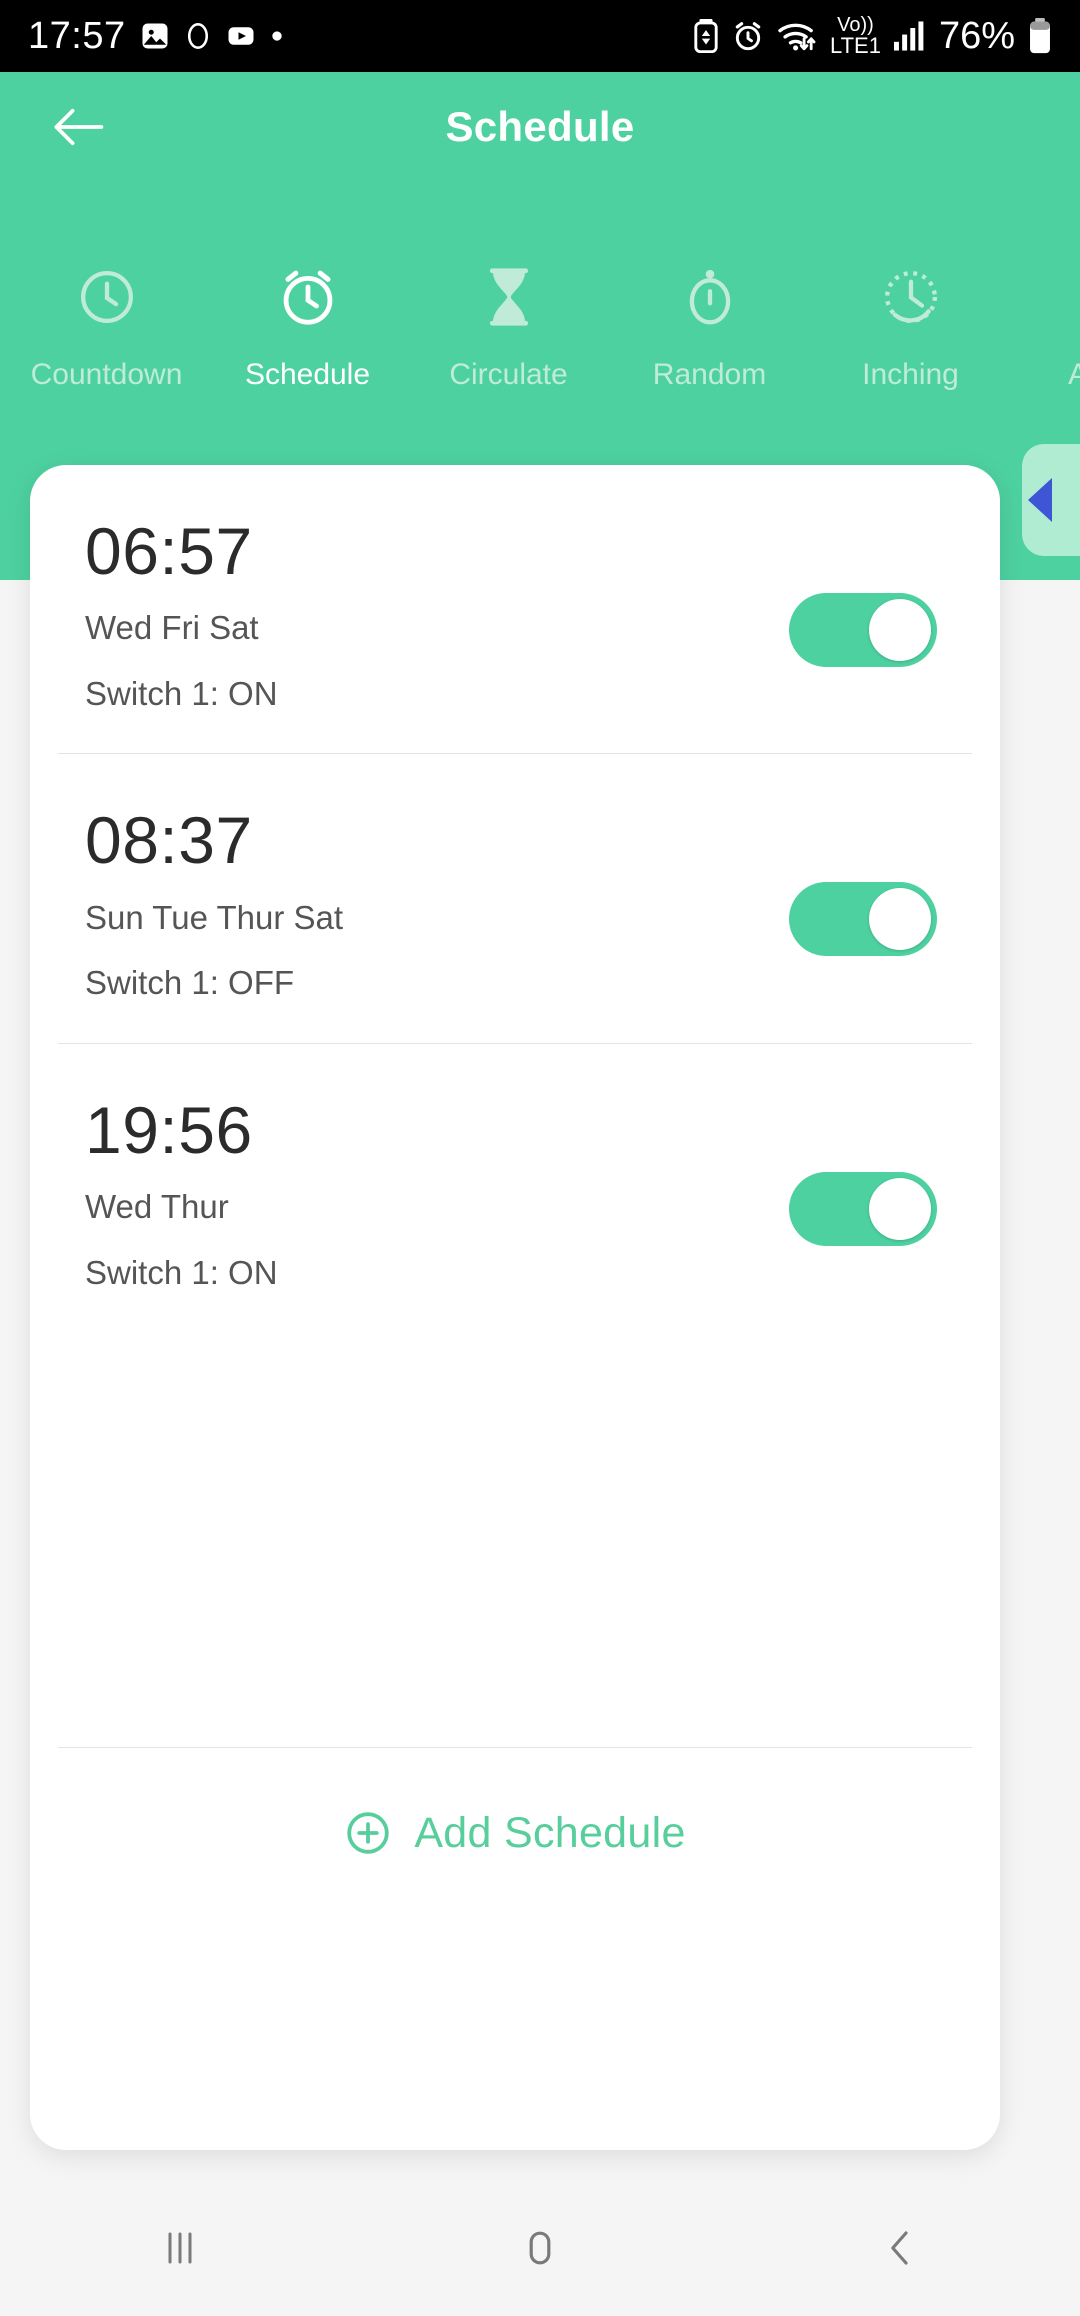  What do you see at coordinates (214, 917) in the screenshot?
I see `schedule-days: Sun Tue Thur Sat` at bounding box center [214, 917].